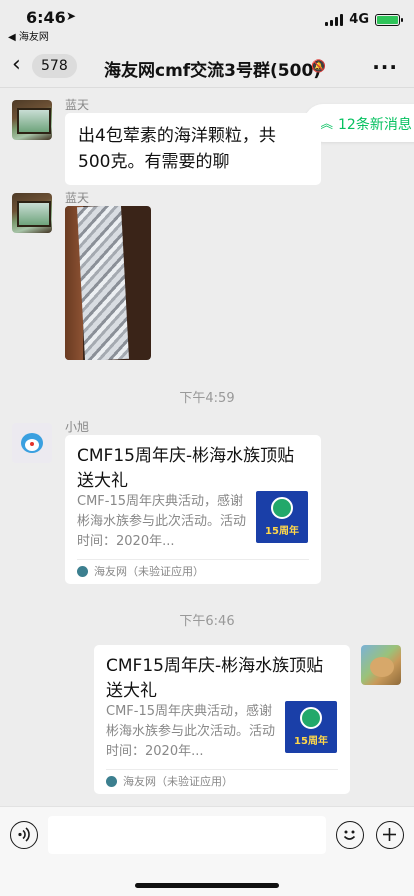 The width and height of the screenshot is (414, 896). I want to click on timestamp: 下午6:46, so click(207, 621).